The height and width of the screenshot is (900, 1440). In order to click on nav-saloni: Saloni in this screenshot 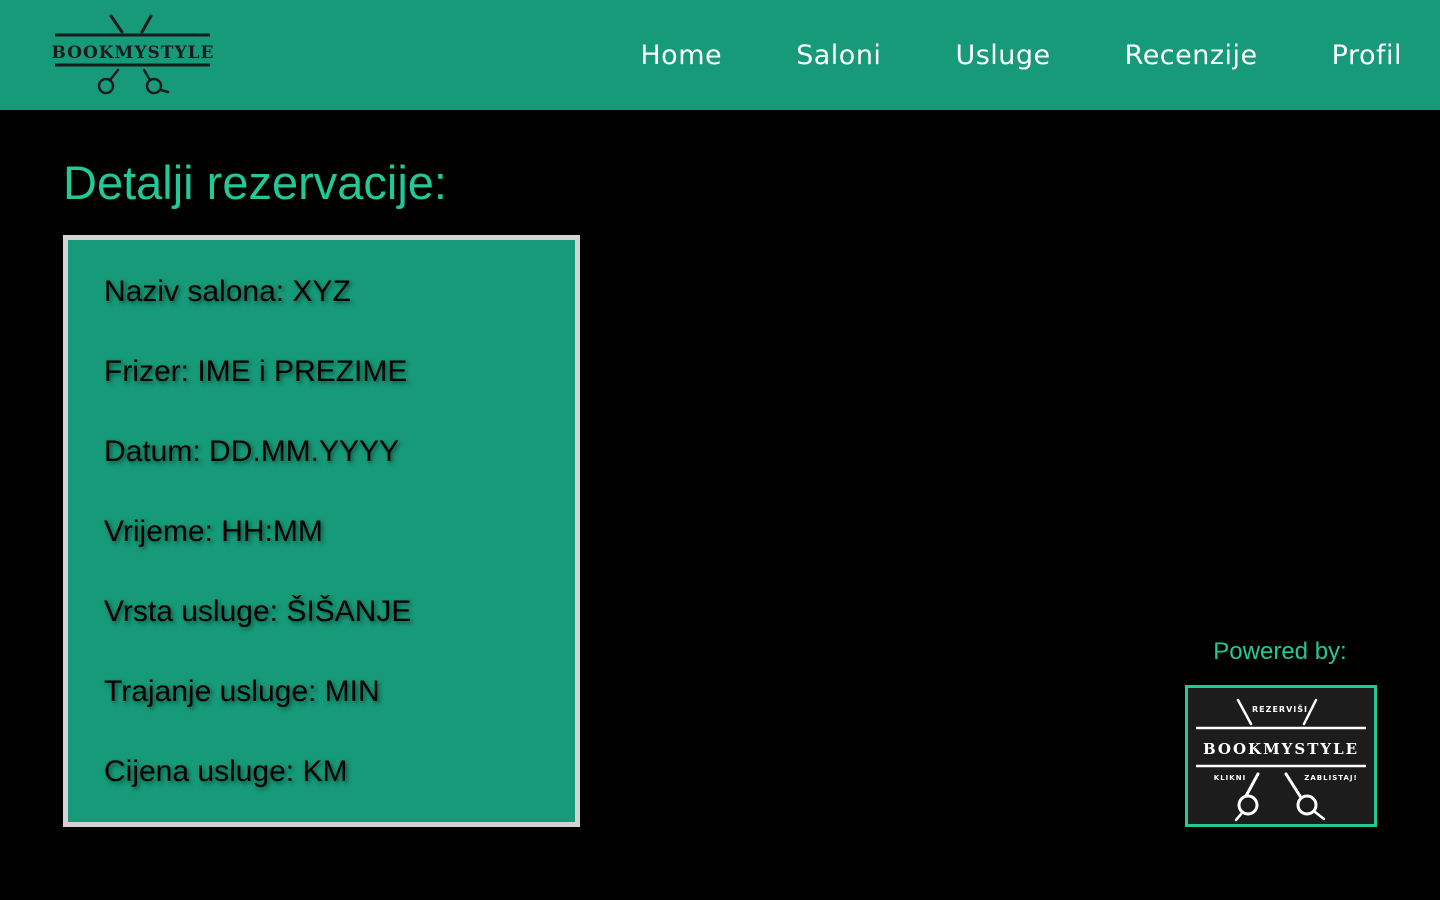, I will do `click(838, 55)`.